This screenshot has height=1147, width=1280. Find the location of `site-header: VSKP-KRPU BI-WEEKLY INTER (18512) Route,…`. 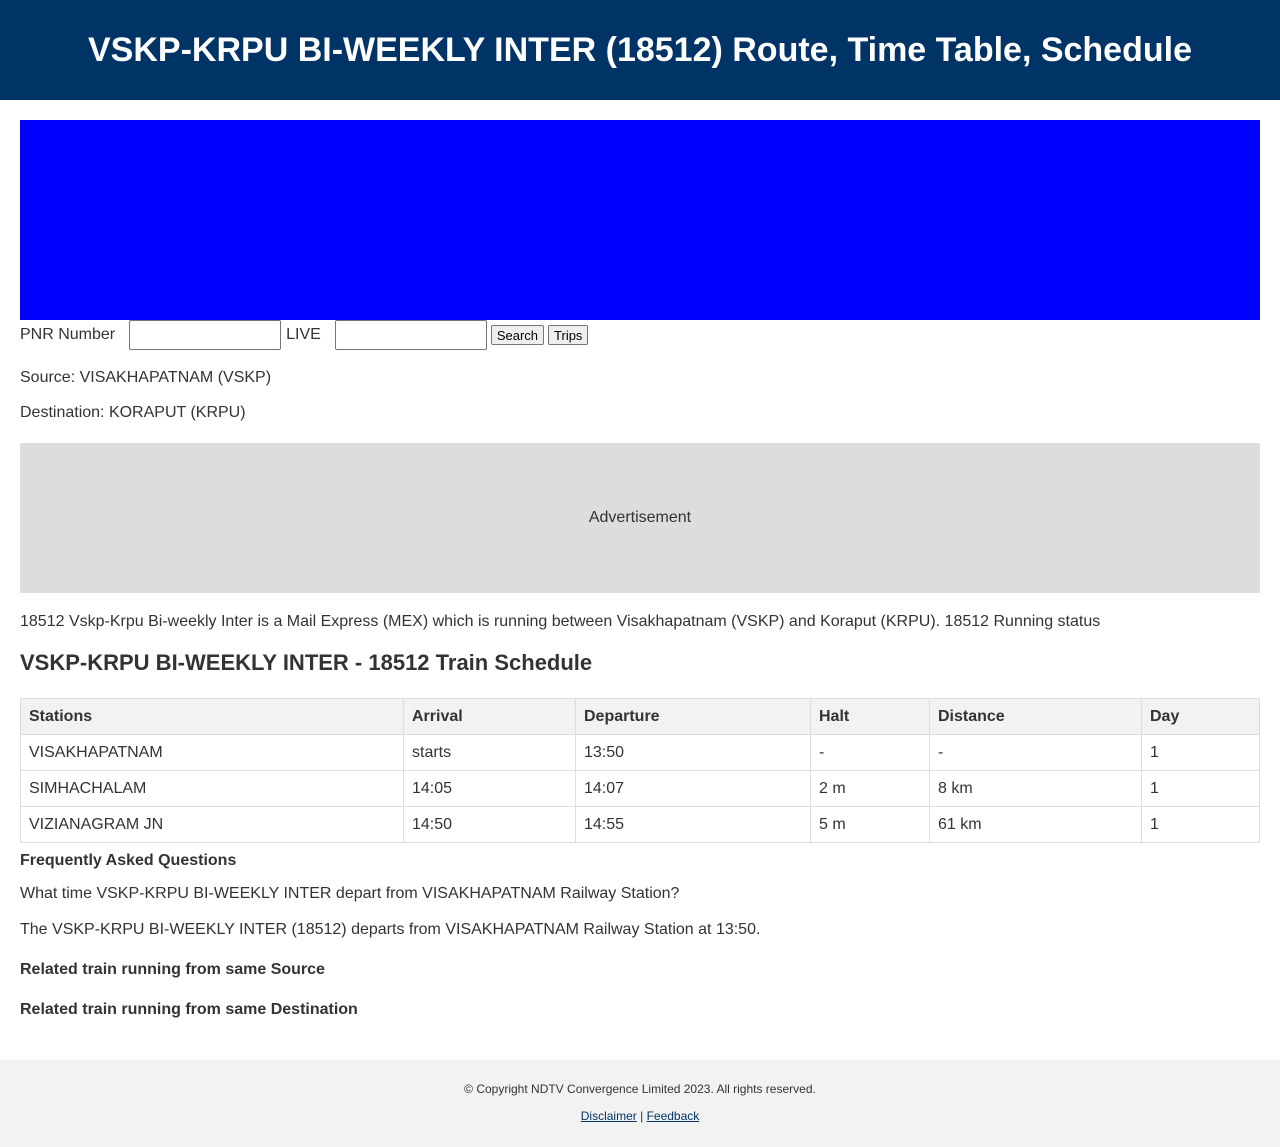

site-header: VSKP-KRPU BI-WEEKLY INTER (18512) Route,… is located at coordinates (640, 50).